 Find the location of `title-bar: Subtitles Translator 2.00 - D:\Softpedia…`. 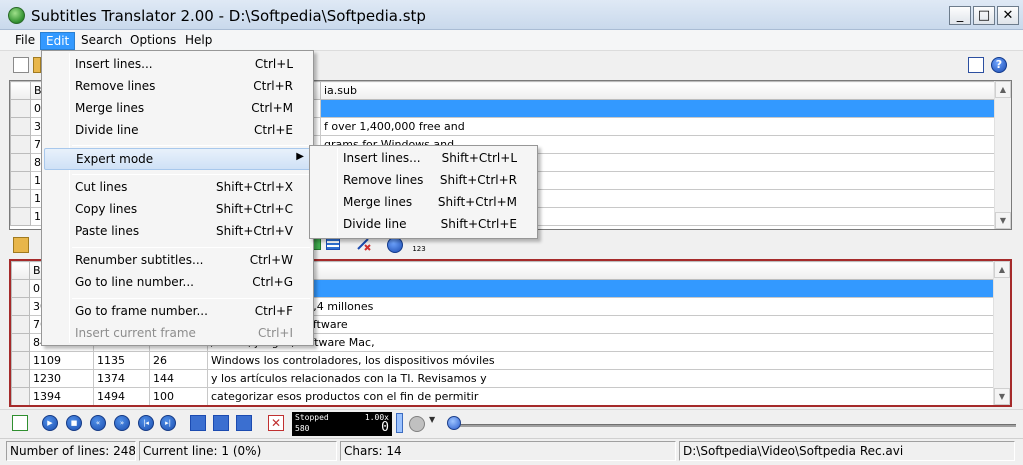

title-bar: Subtitles Translator 2.00 - D:\Softpedia… is located at coordinates (511, 15).